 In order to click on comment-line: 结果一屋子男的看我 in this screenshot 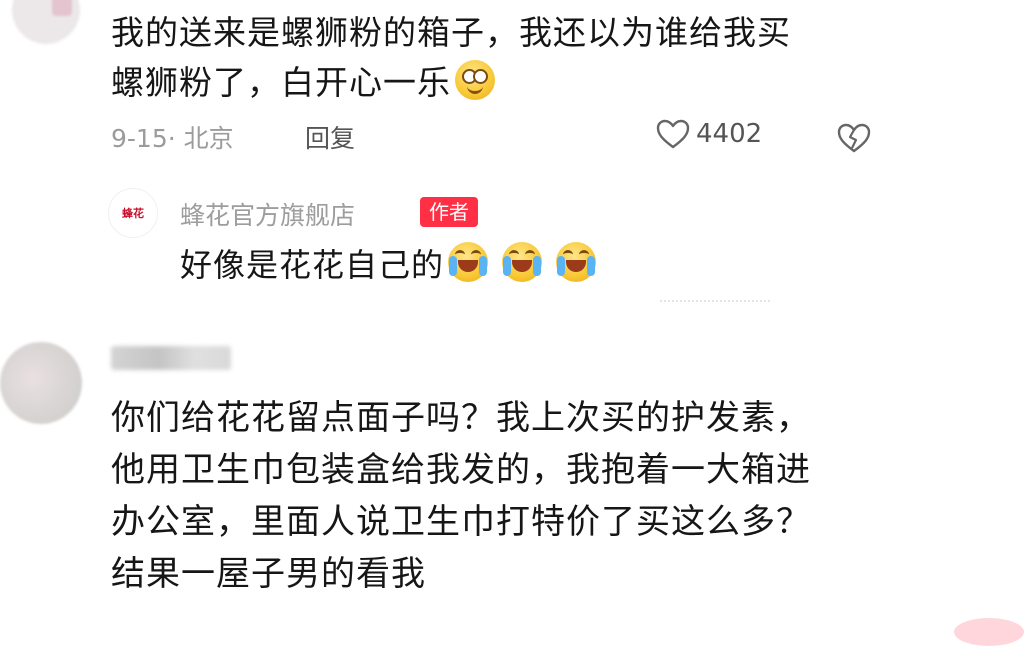, I will do `click(268, 574)`.